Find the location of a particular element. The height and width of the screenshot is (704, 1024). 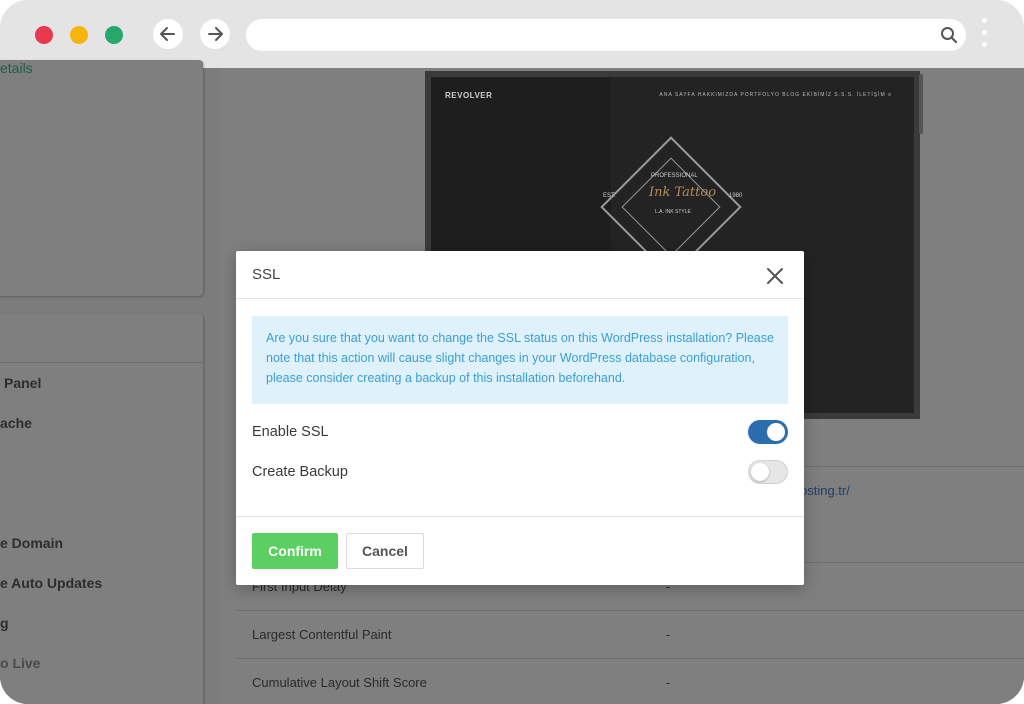

enable-ssl-row: Enable SSL is located at coordinates (520, 433).